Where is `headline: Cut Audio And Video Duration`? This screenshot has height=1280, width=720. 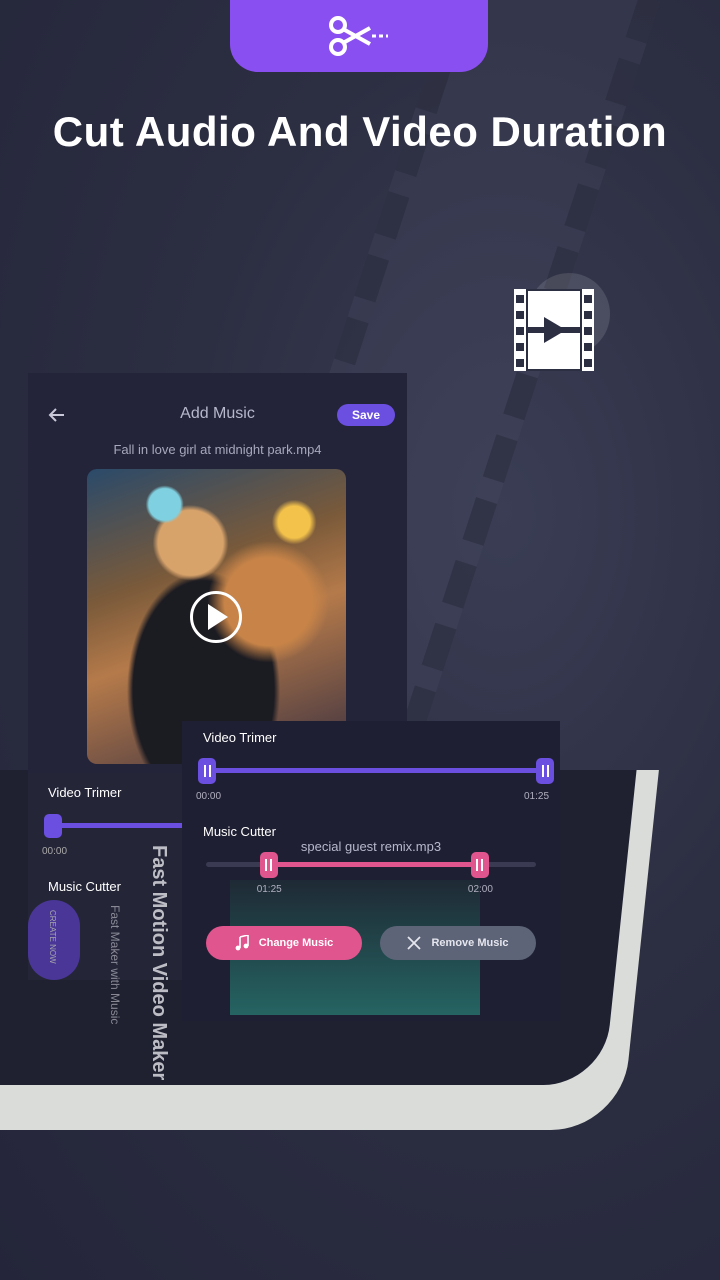
headline: Cut Audio And Video Duration is located at coordinates (360, 131).